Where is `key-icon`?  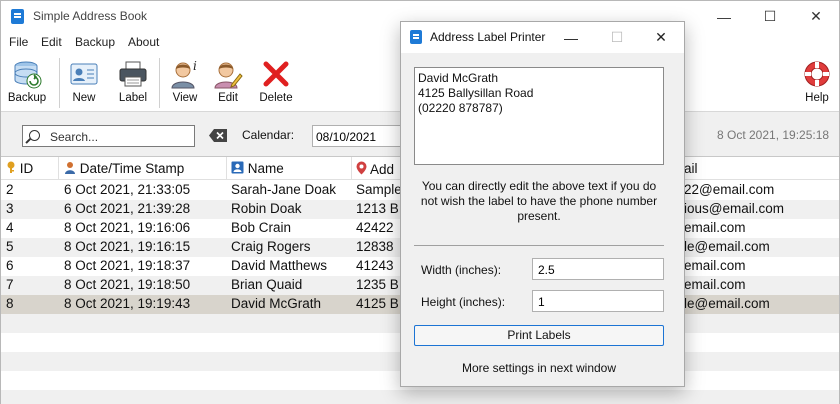 key-icon is located at coordinates (11, 167).